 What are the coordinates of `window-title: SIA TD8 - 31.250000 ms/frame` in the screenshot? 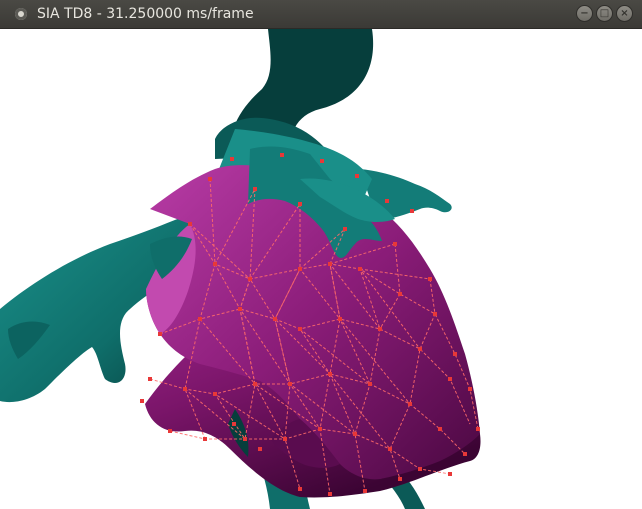 It's located at (145, 14).